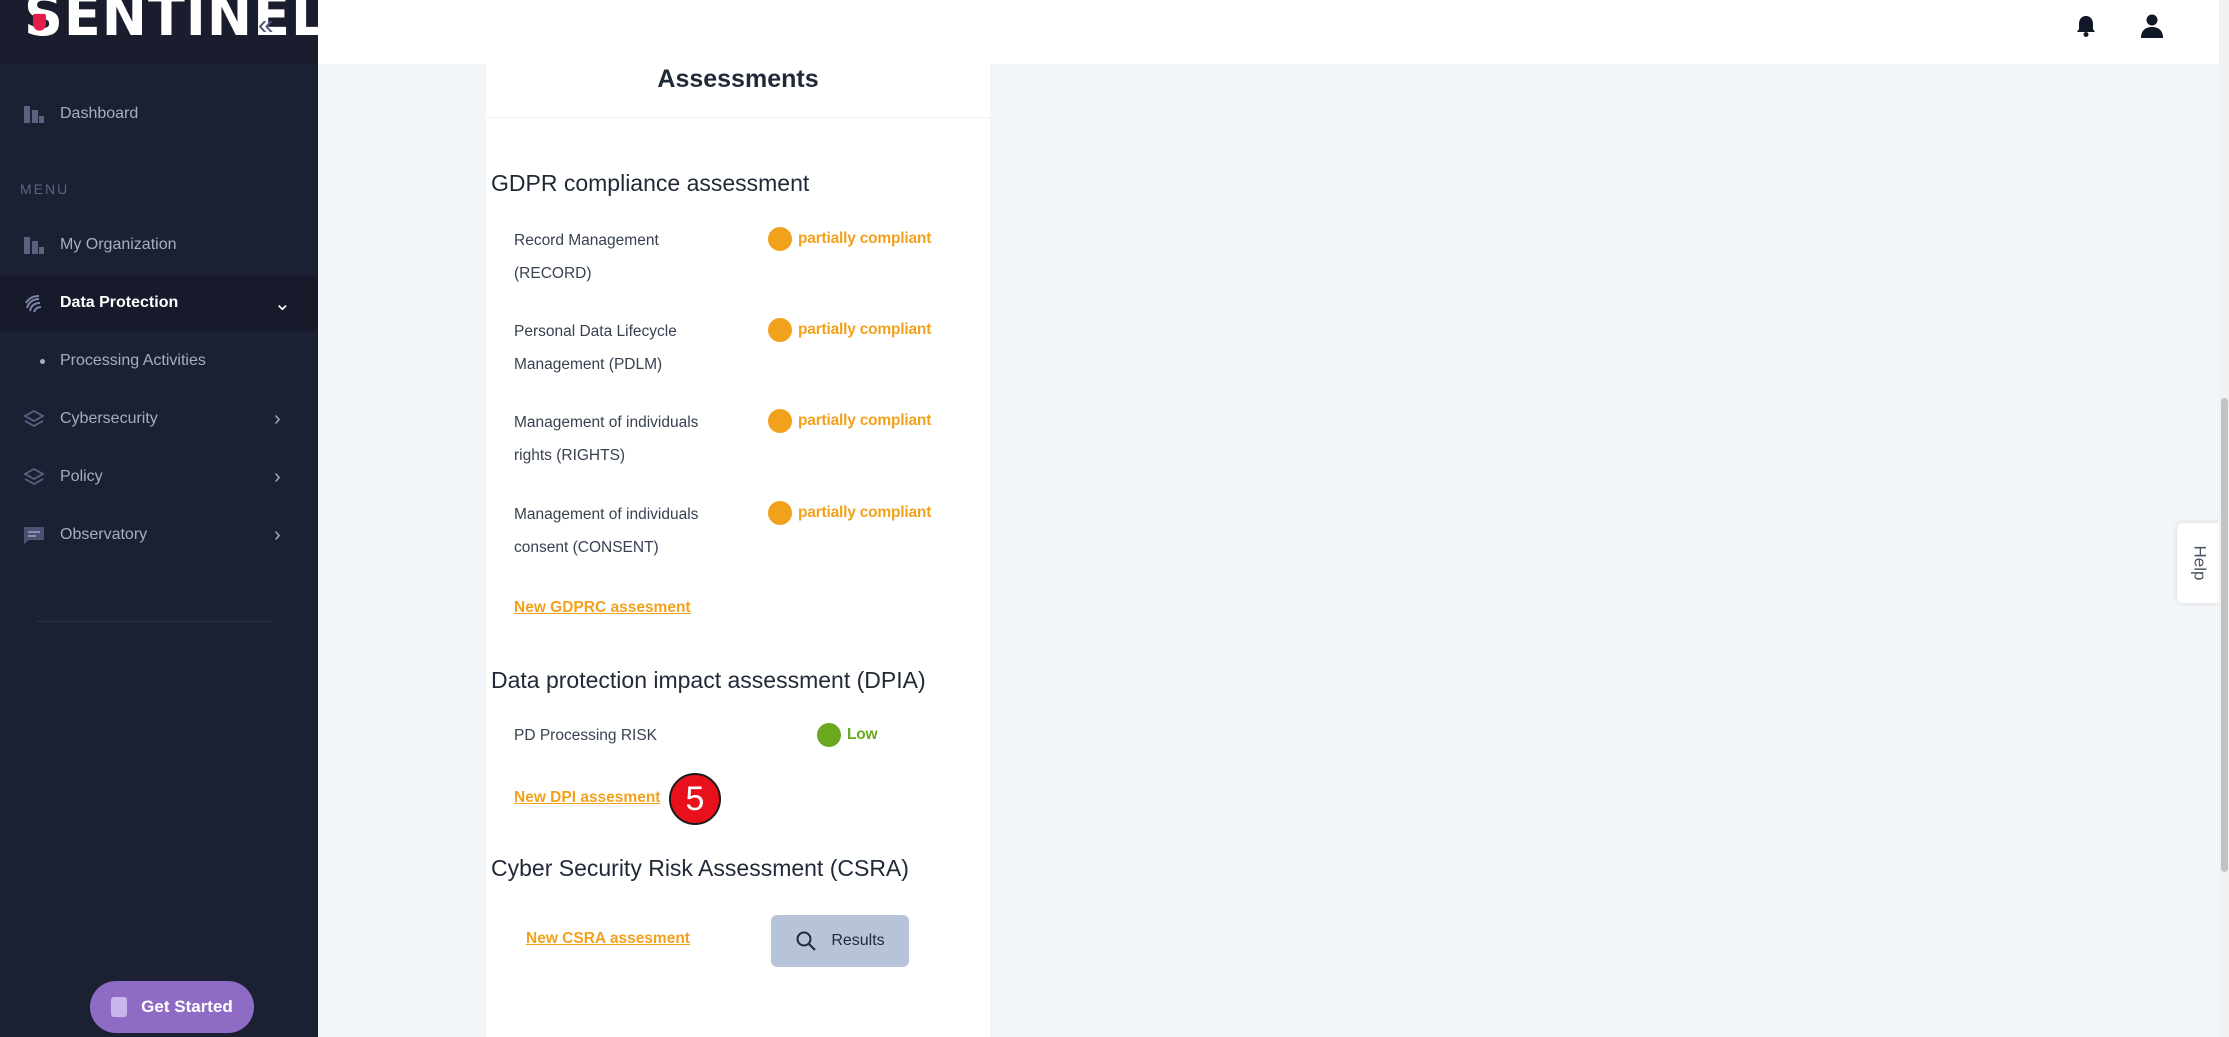 This screenshot has height=1037, width=2229. I want to click on help-label: Help, so click(2199, 563).